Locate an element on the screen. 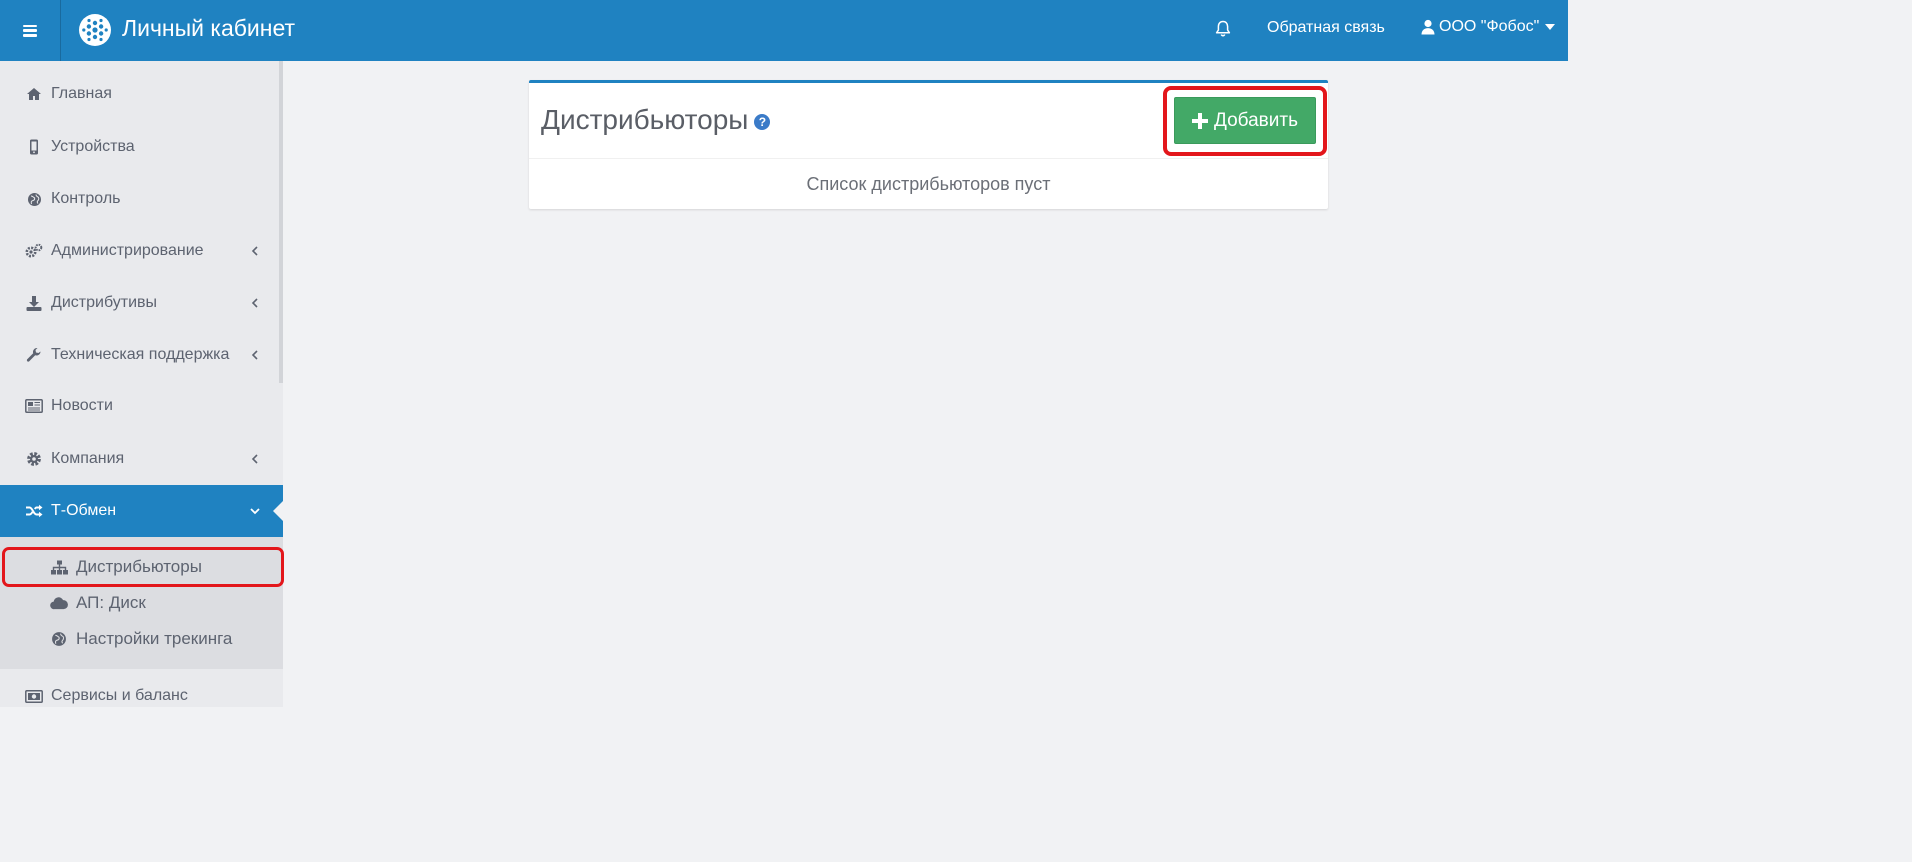  submenu-item-tracking-settings: Настройки трекинга is located at coordinates (141, 639).